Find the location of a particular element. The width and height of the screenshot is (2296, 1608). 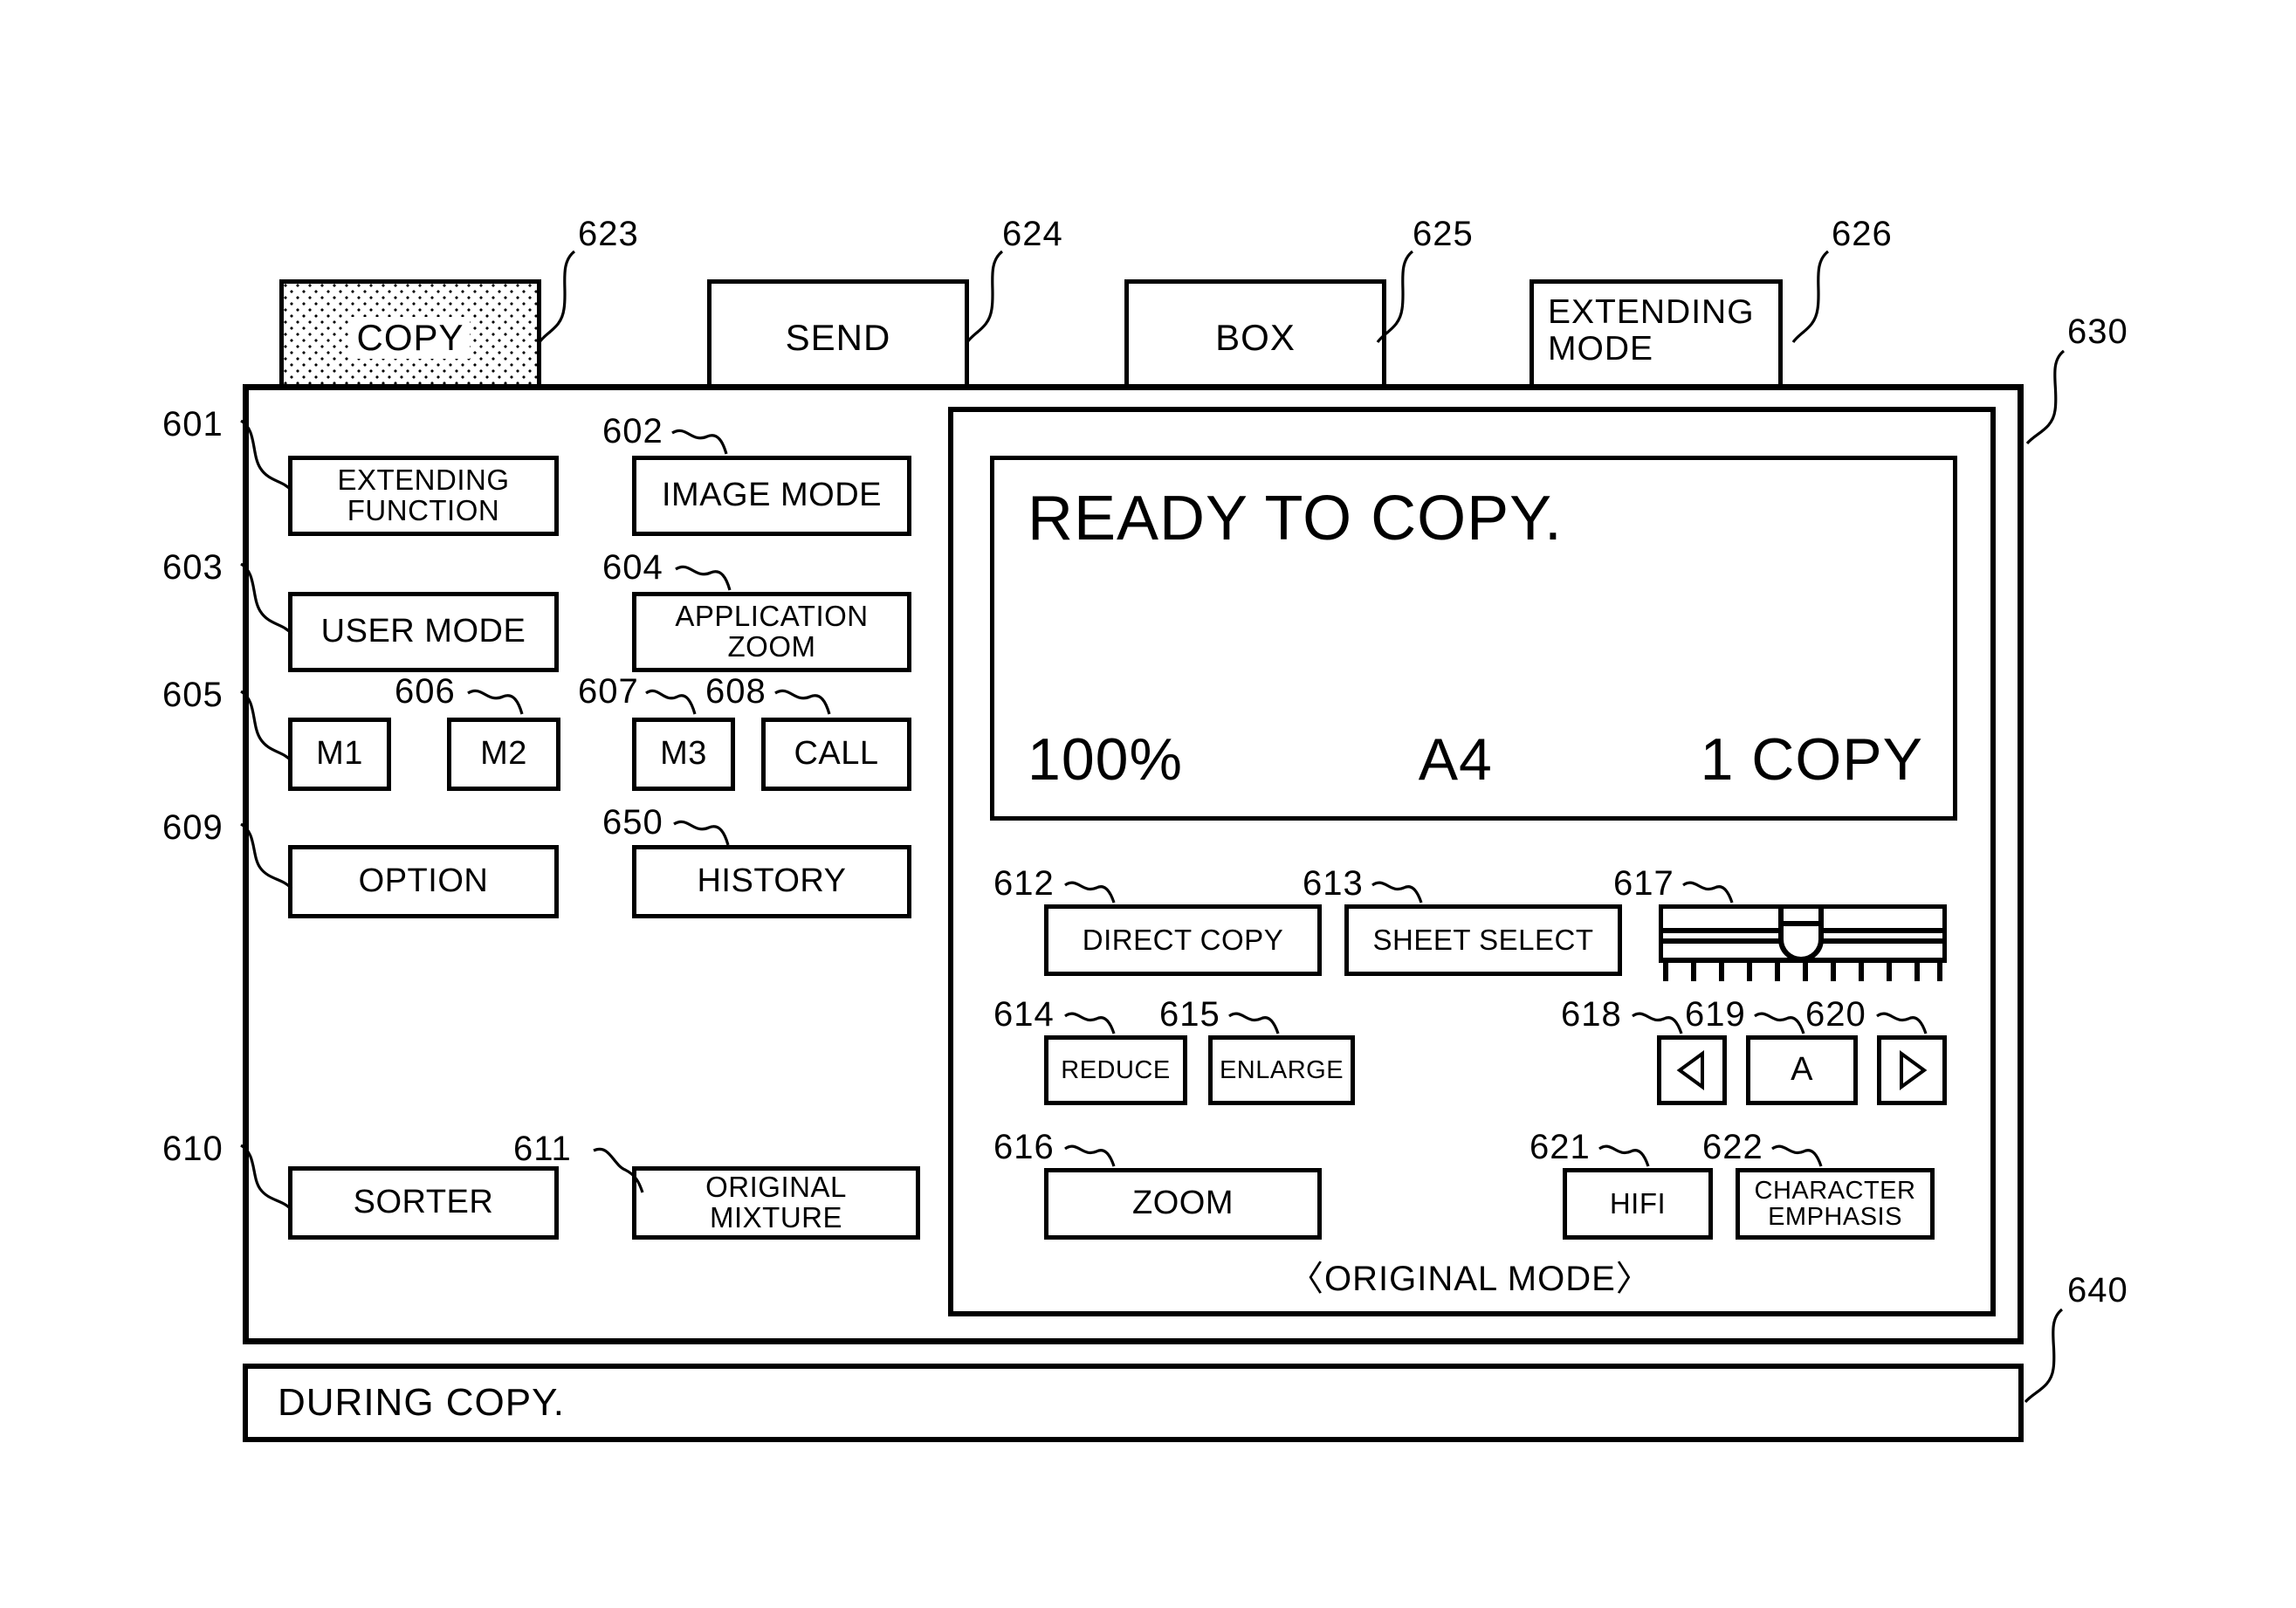

button-original-mixture-label: ORIGINAL MIXTURE is located at coordinates (776, 1202).